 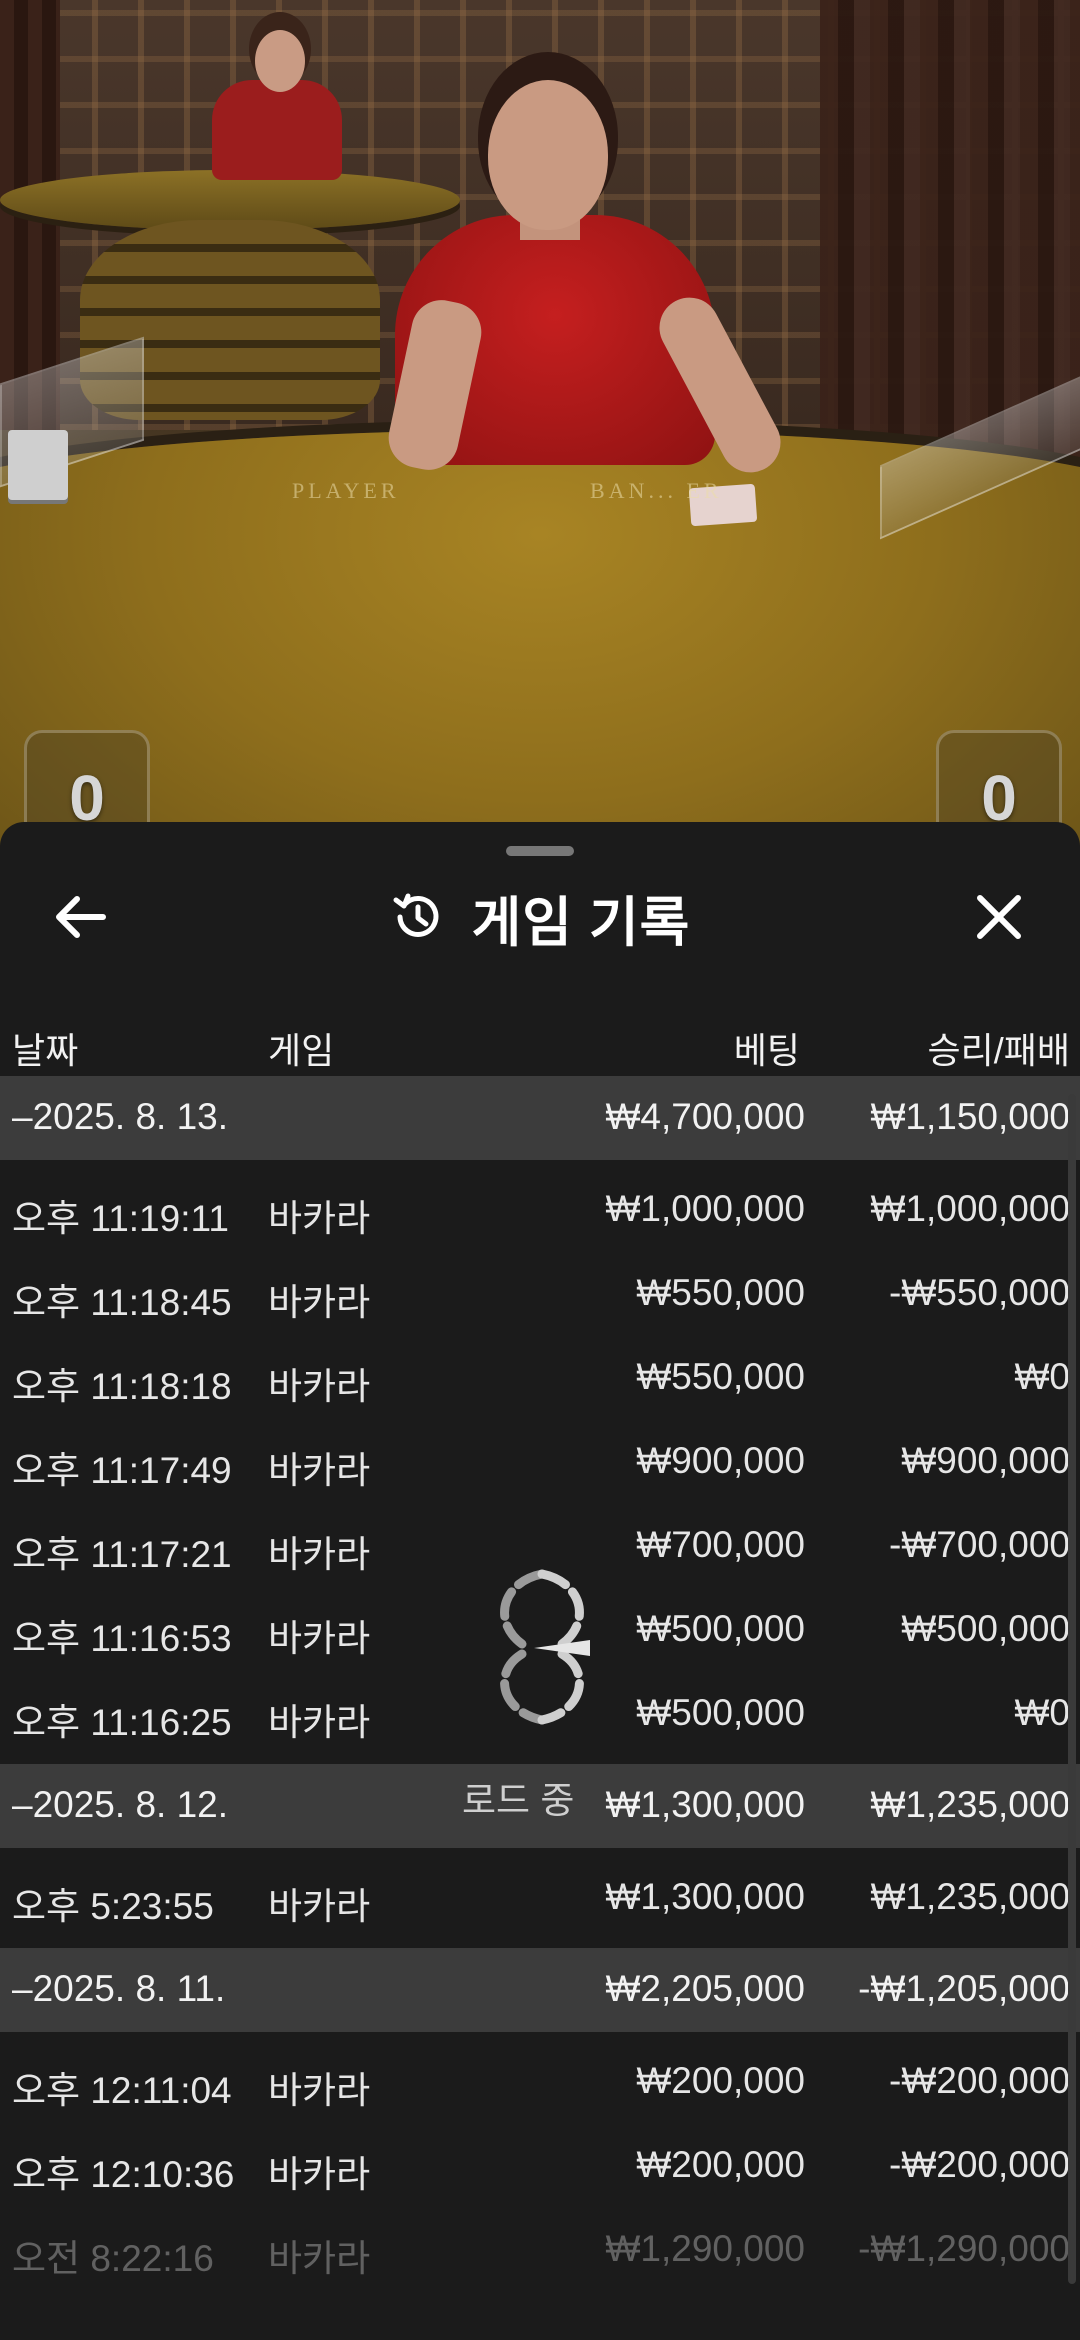 What do you see at coordinates (122, 1638) in the screenshot?
I see `row-time: 오후 11:16:53` at bounding box center [122, 1638].